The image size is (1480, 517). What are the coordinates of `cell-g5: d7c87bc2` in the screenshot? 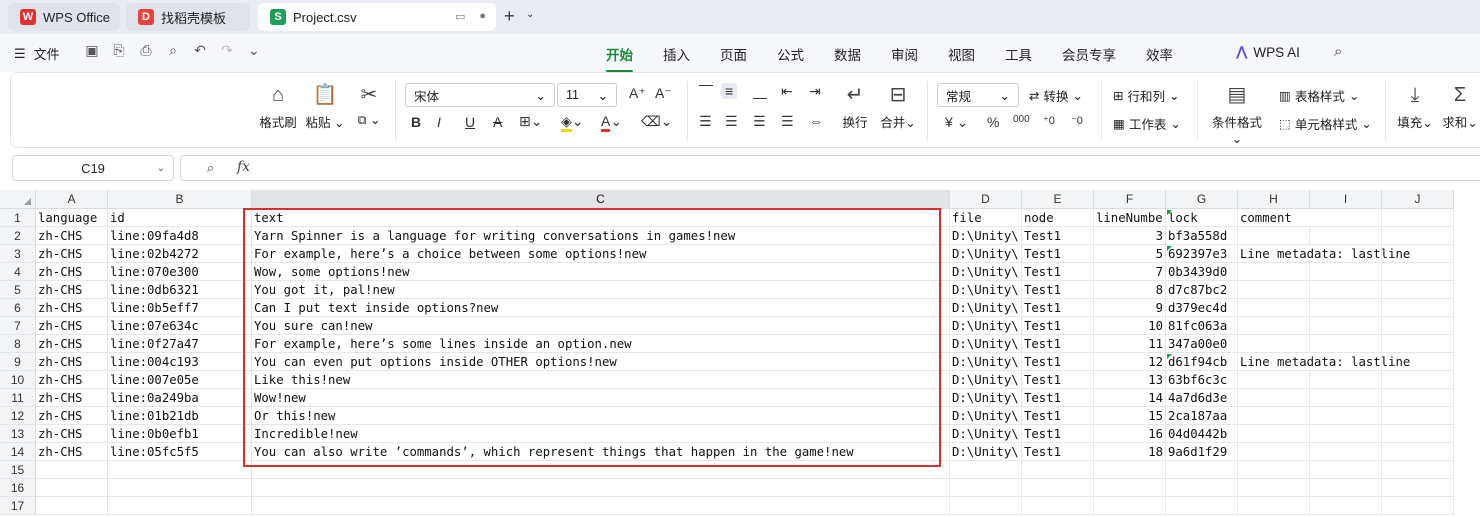 It's located at (1202, 290).